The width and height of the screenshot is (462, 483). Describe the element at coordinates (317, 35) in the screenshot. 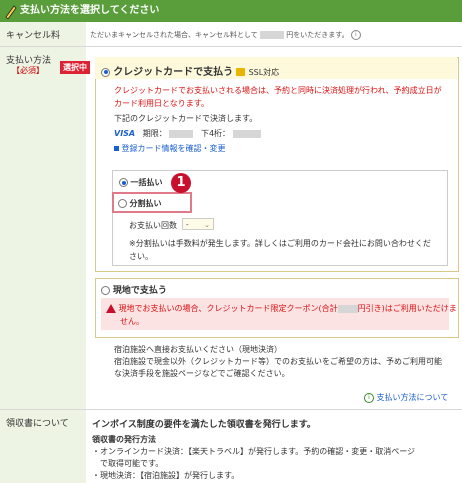

I see `cancel-fee-text-b: 円をいただきます。` at that location.